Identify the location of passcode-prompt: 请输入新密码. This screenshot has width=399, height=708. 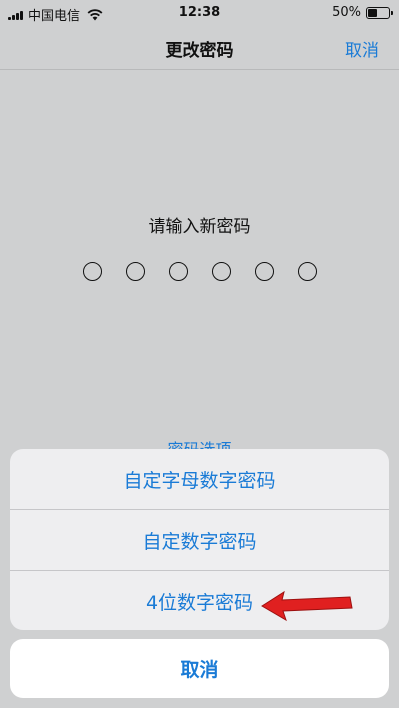
(199, 227).